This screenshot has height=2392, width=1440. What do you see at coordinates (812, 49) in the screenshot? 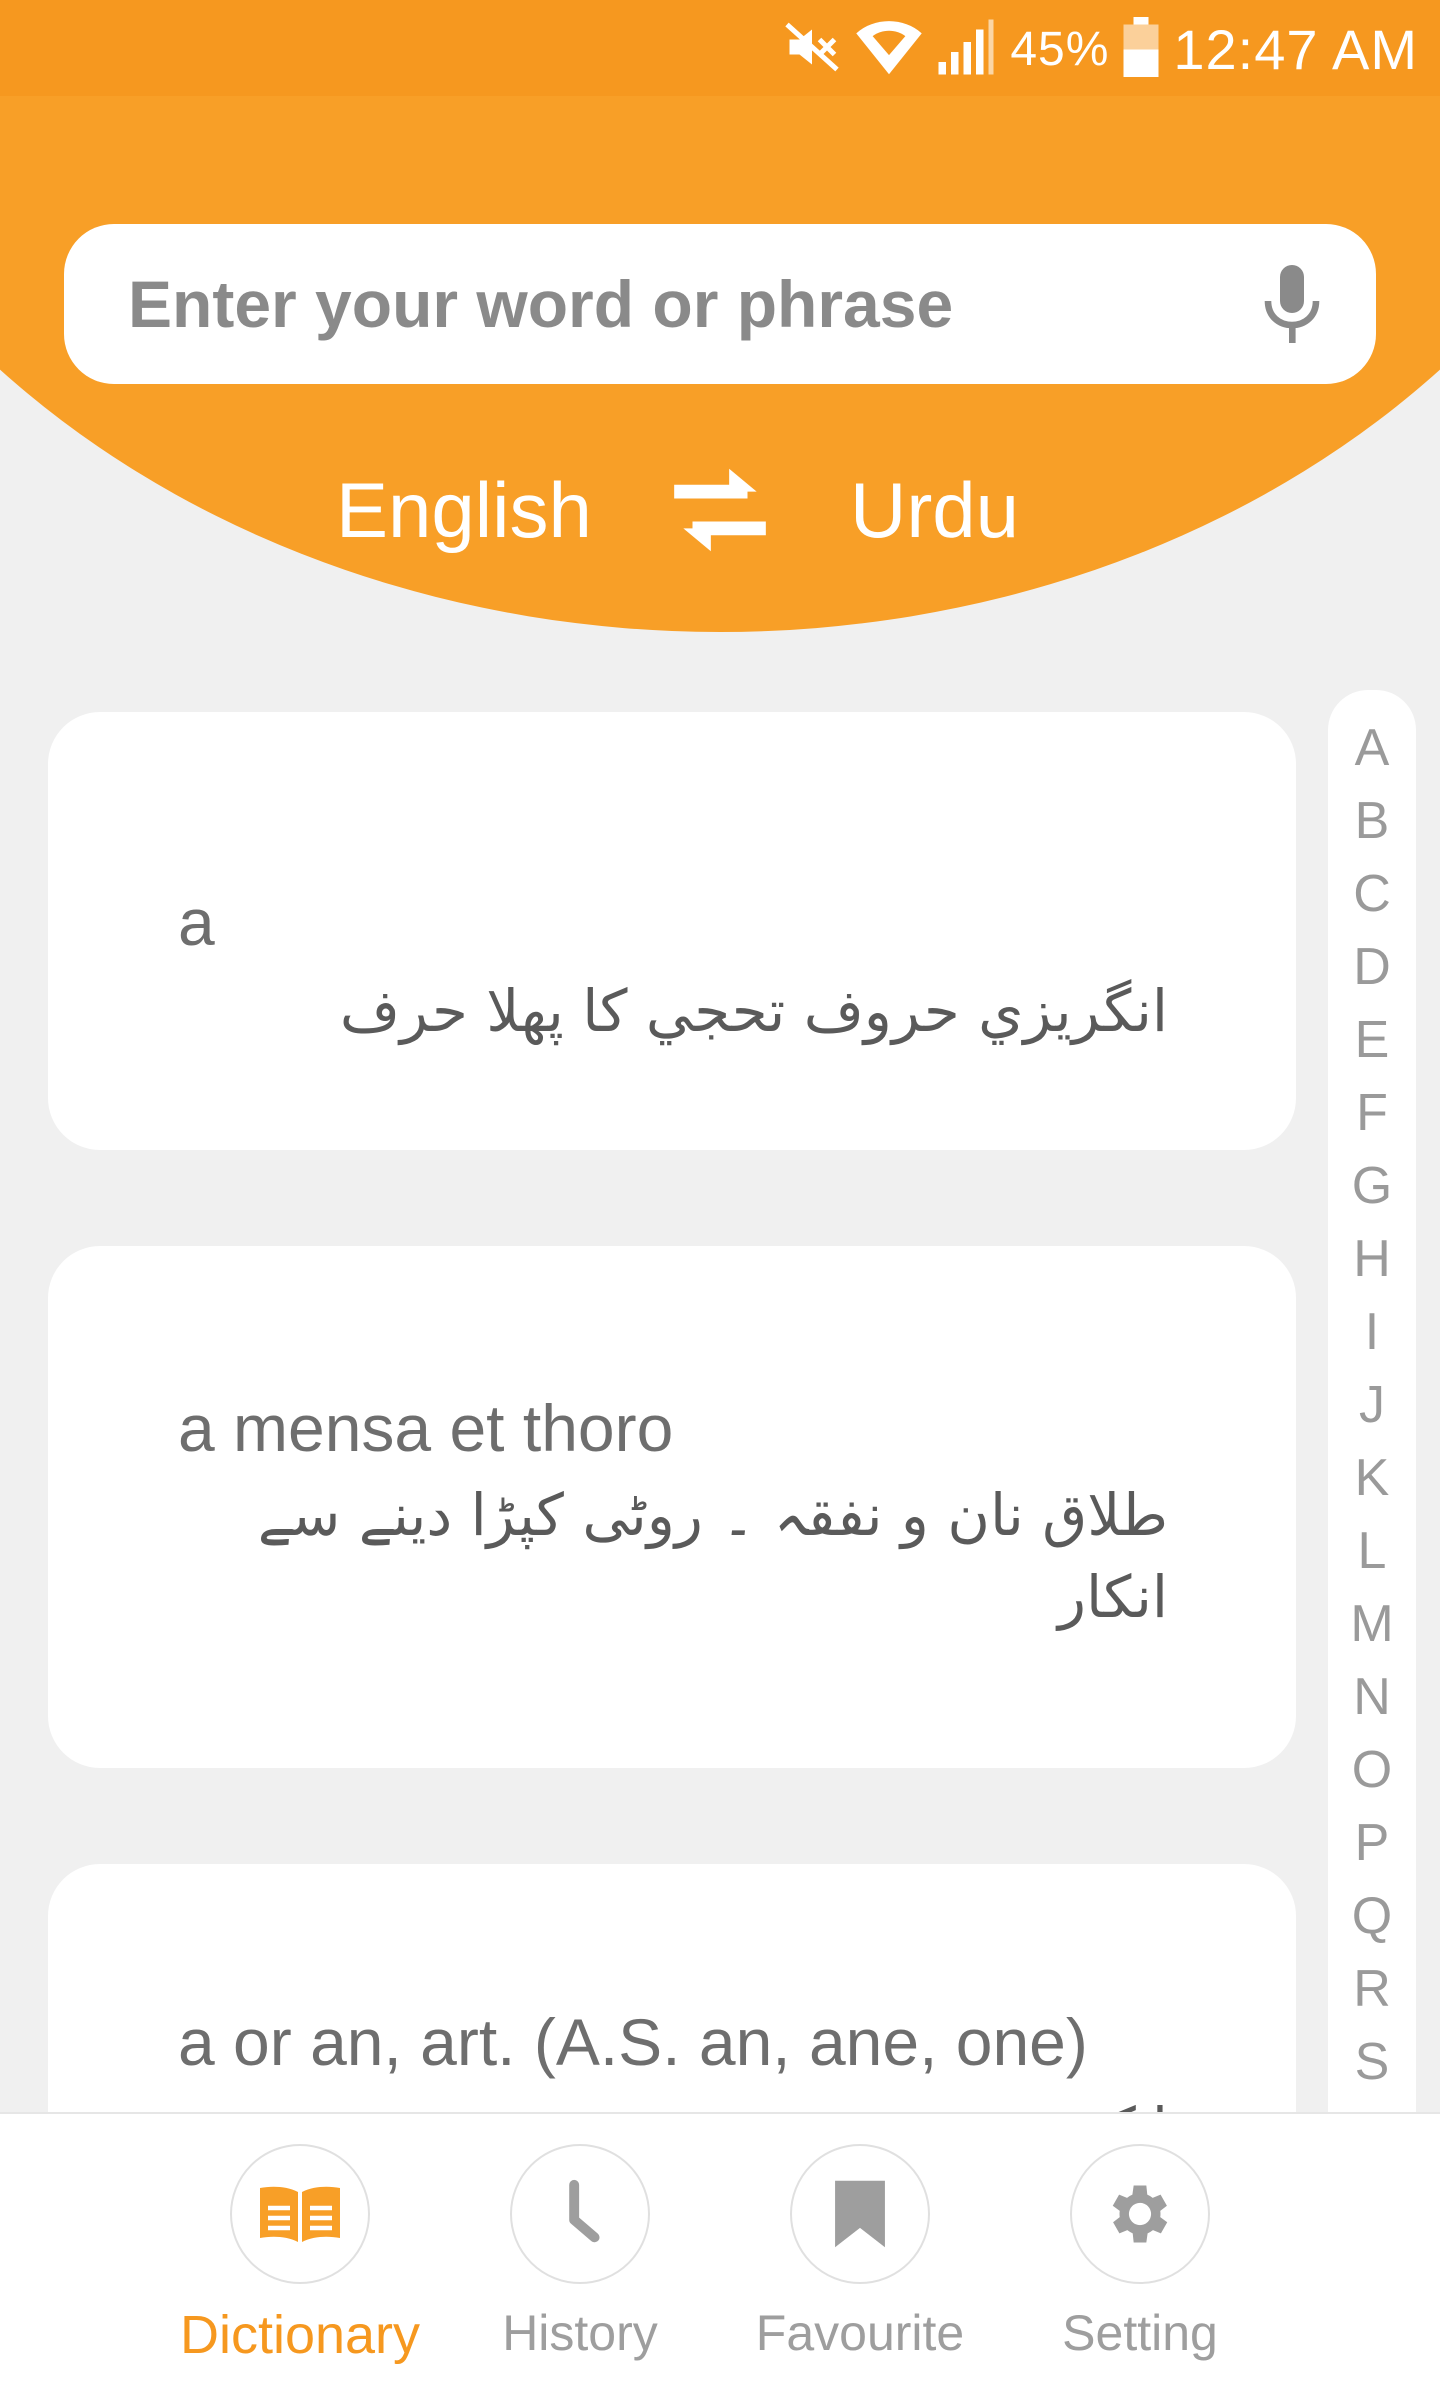
I see `mute-icon` at bounding box center [812, 49].